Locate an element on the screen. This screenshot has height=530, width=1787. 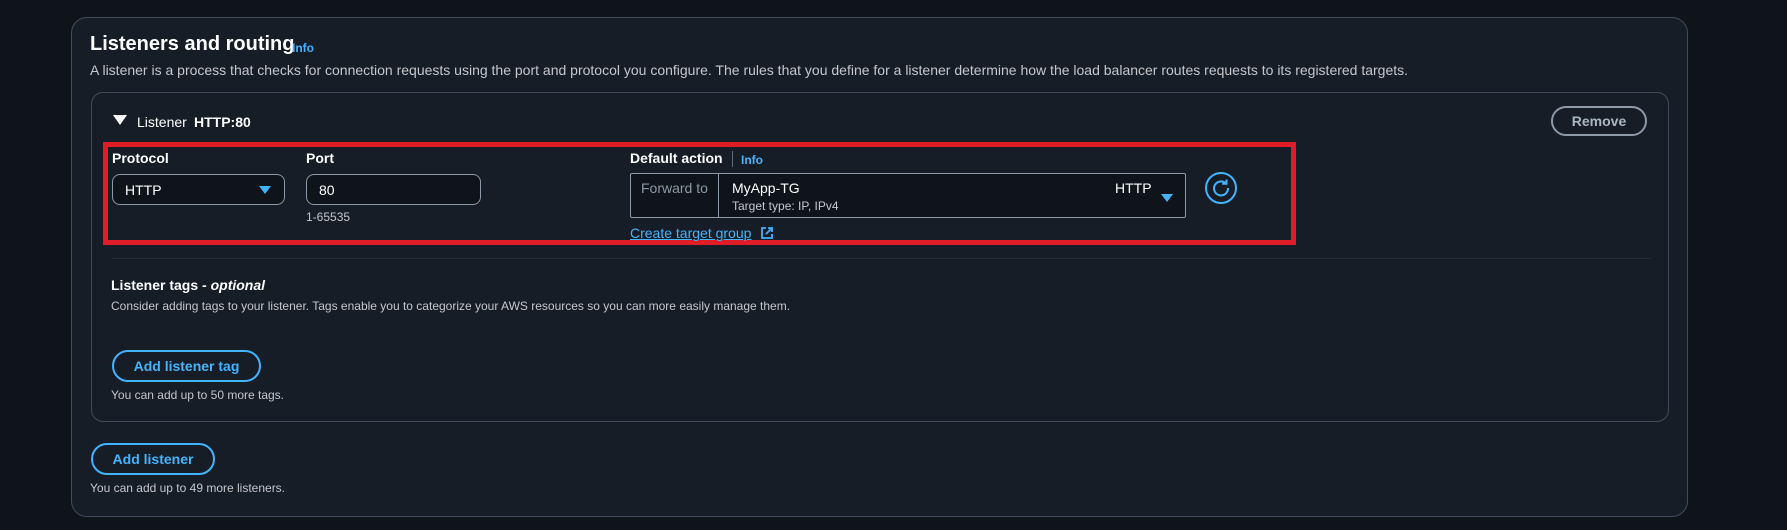
remove-listener-button: Remove is located at coordinates (1599, 121).